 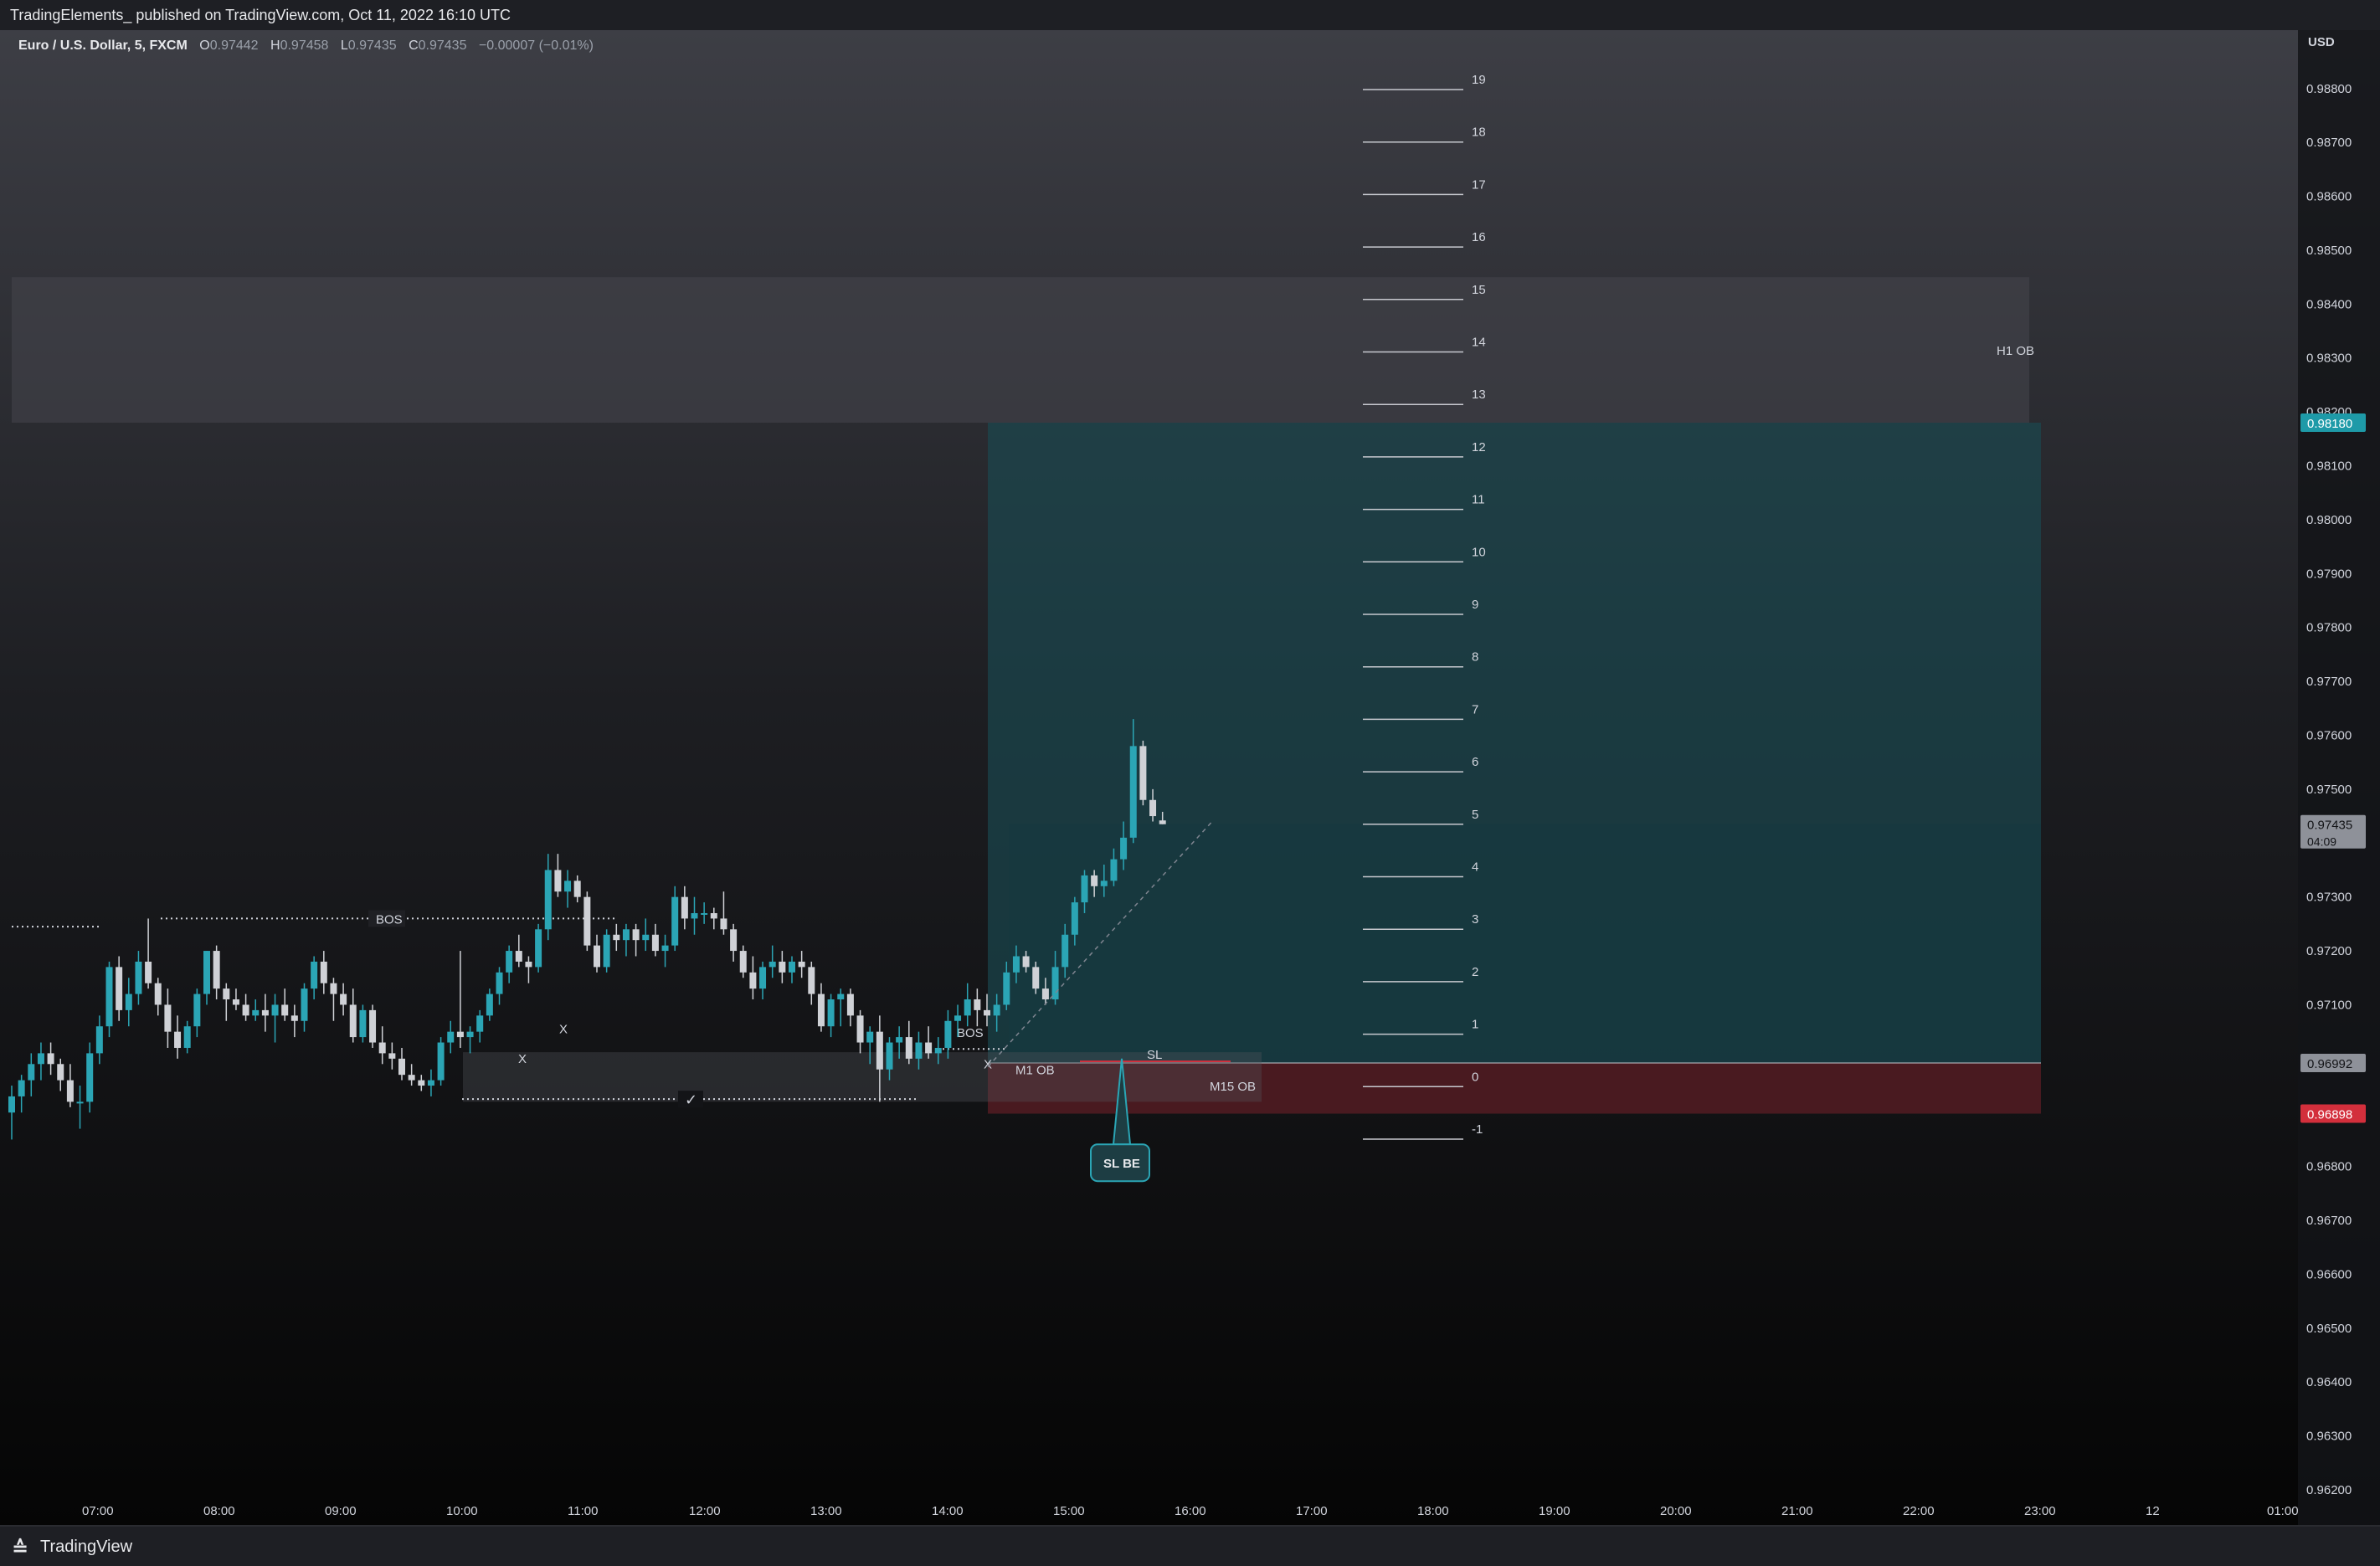 I want to click on fib-label-6: 6, so click(x=1475, y=762).